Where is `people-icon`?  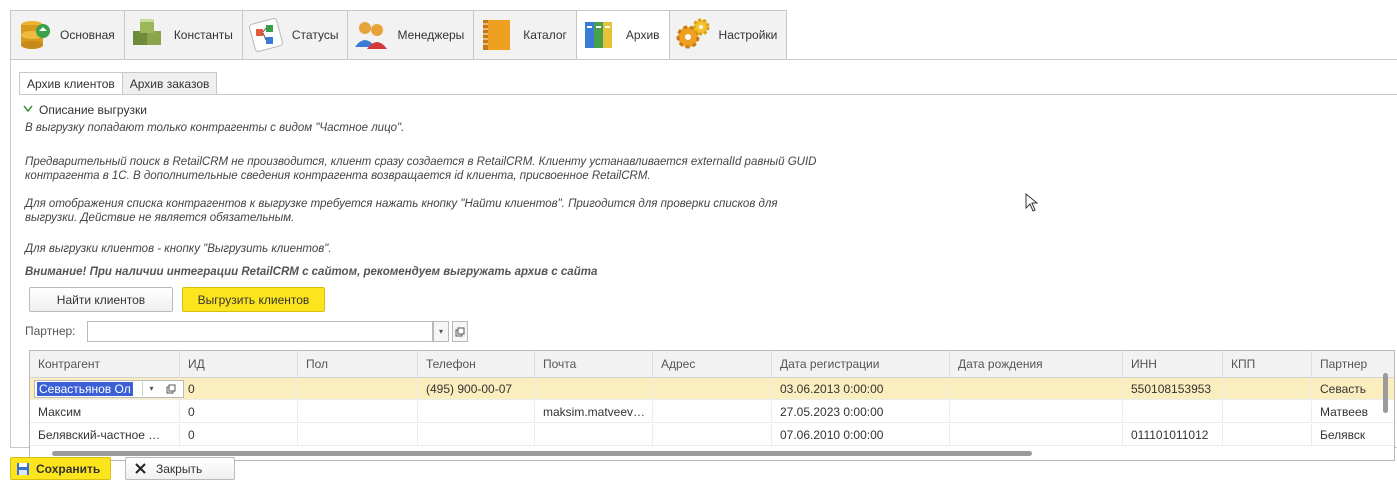 people-icon is located at coordinates (371, 35).